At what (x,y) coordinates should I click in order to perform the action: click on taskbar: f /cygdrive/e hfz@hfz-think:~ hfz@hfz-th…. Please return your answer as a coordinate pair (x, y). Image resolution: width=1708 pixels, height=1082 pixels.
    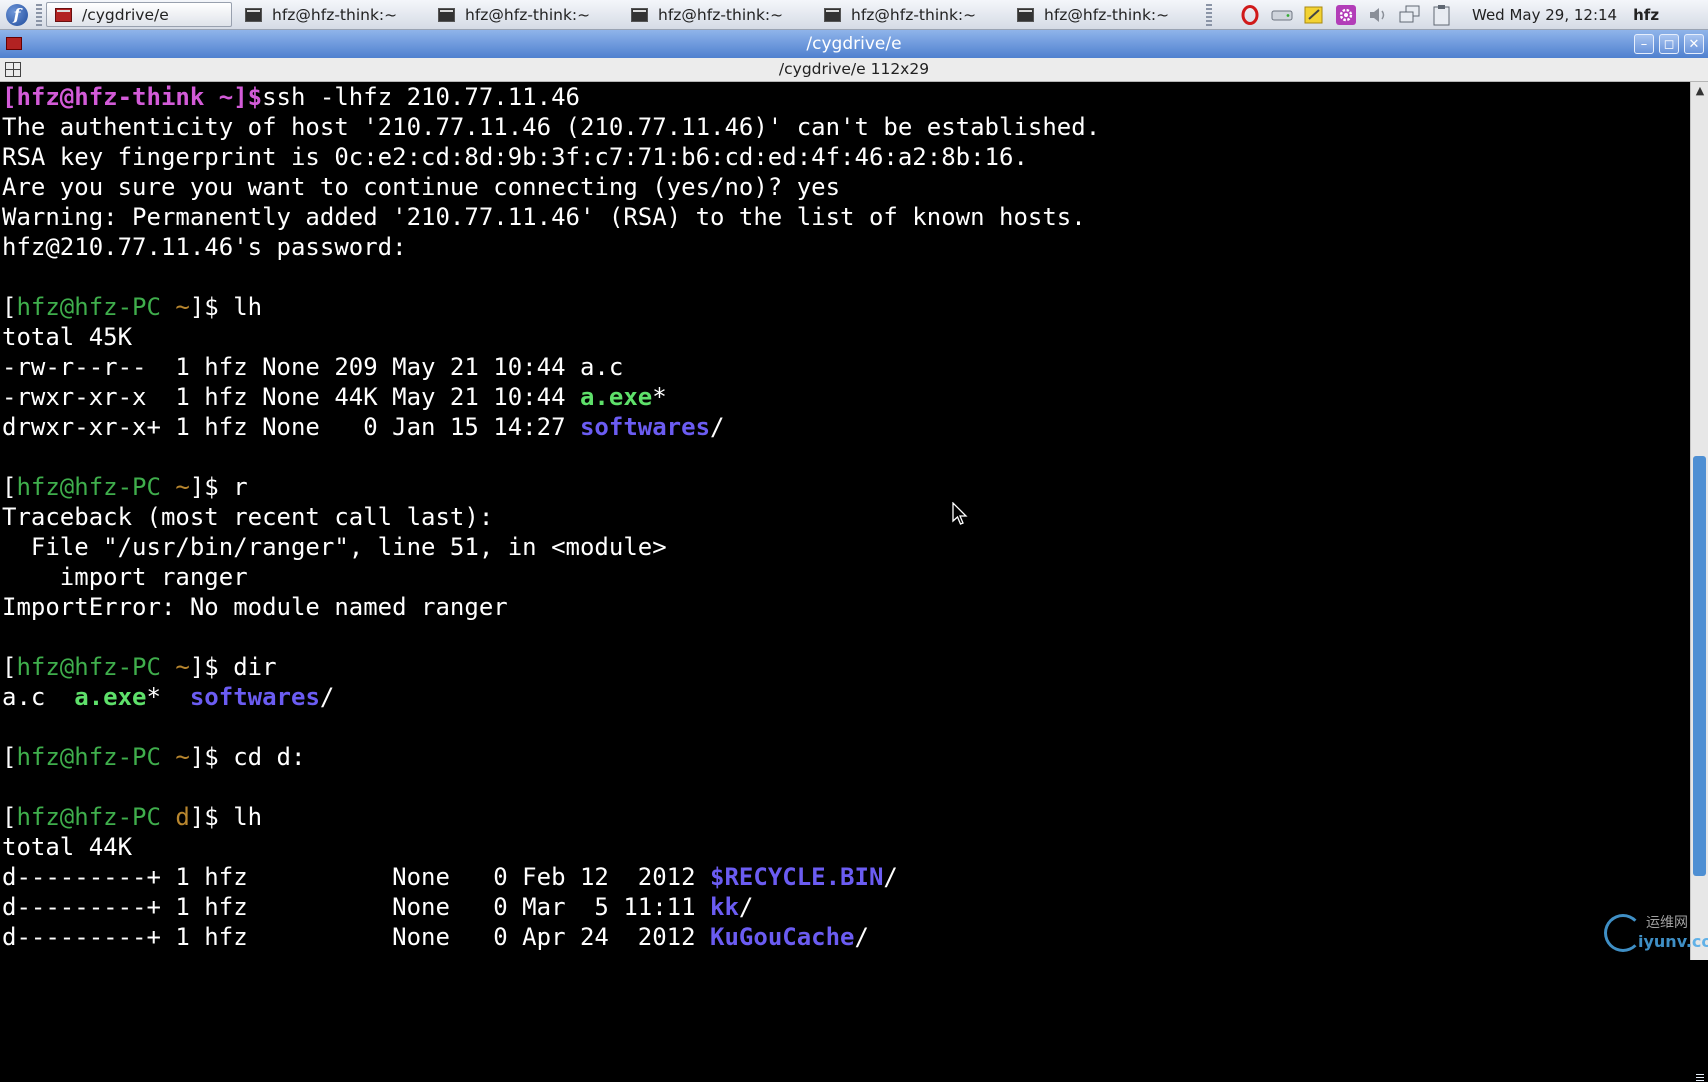
    Looking at the image, I should click on (854, 15).